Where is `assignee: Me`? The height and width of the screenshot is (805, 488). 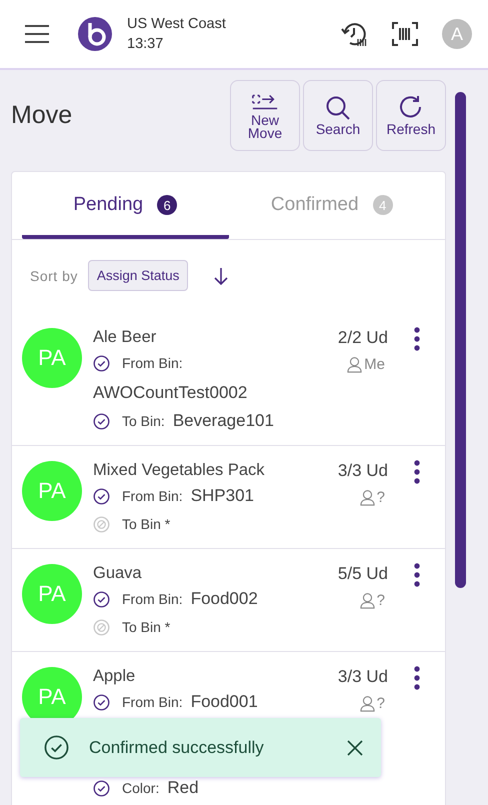
assignee: Me is located at coordinates (374, 364).